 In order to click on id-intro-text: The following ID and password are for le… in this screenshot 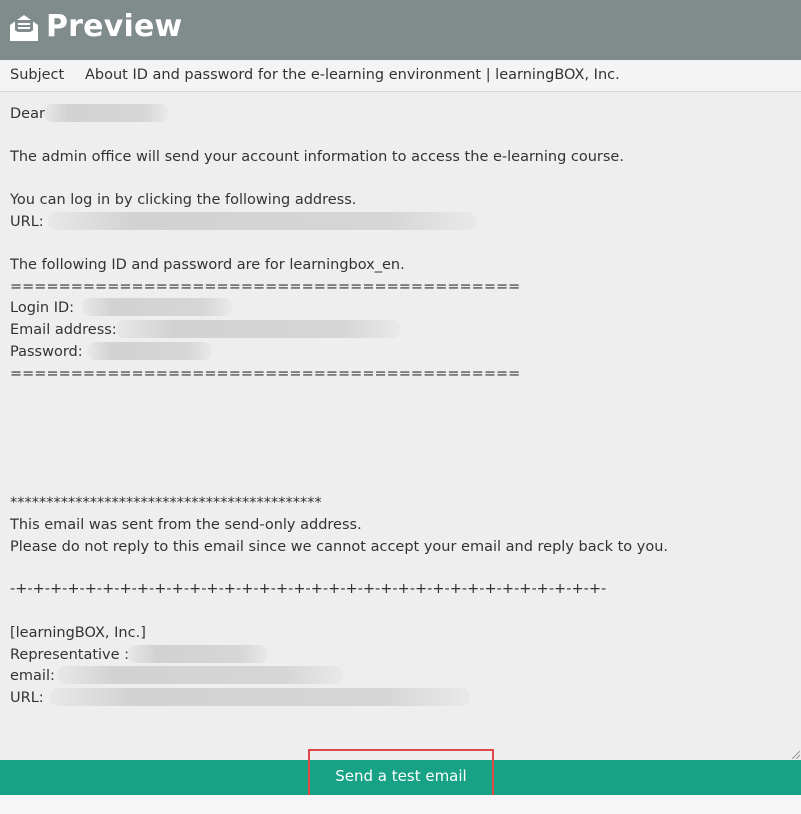, I will do `click(207, 265)`.